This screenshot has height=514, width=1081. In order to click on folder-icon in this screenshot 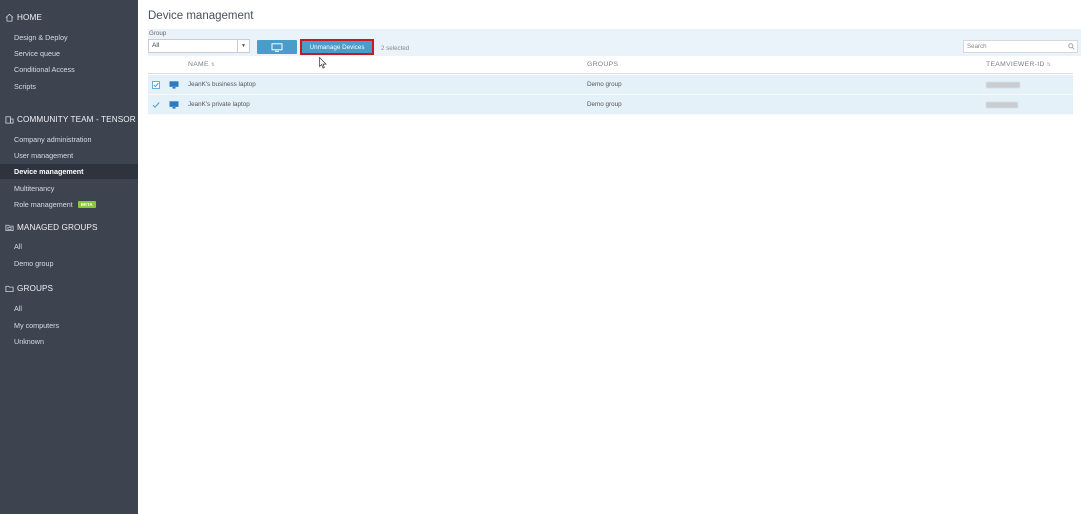, I will do `click(9, 288)`.